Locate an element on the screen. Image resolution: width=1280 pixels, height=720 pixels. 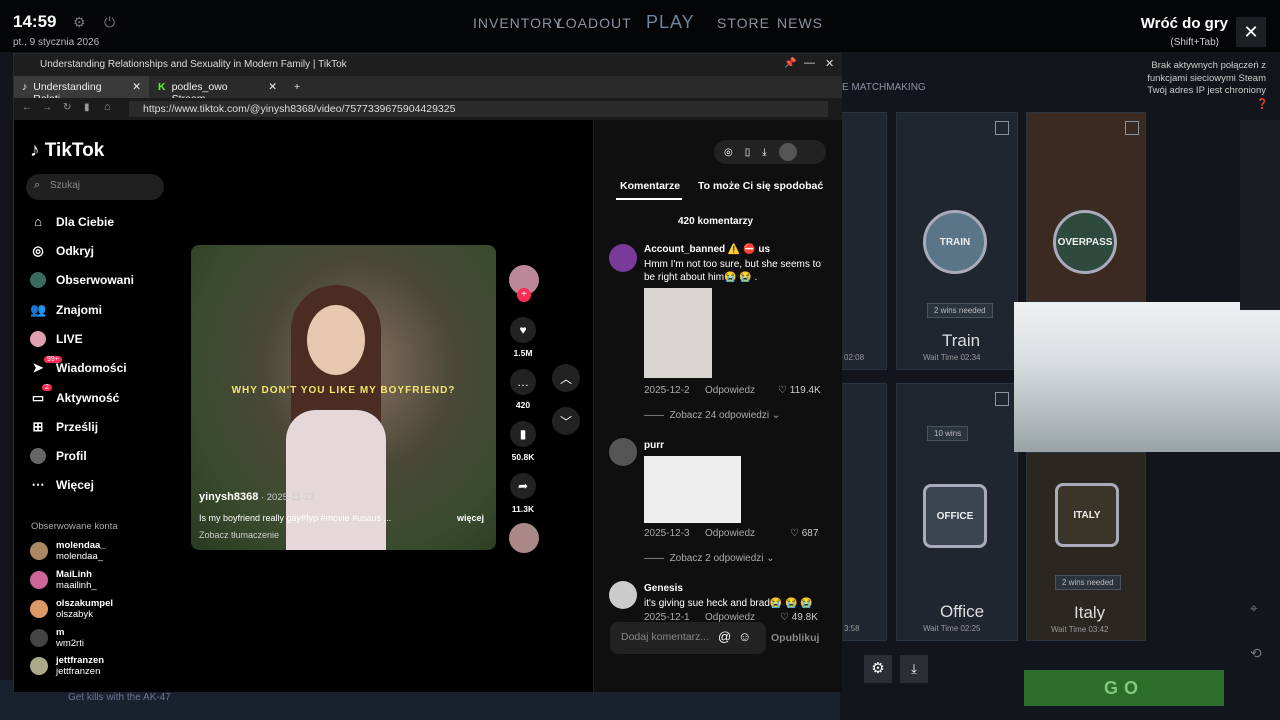
nav-wiecej: ⋯ Więcej is located at coordinates (62, 485).